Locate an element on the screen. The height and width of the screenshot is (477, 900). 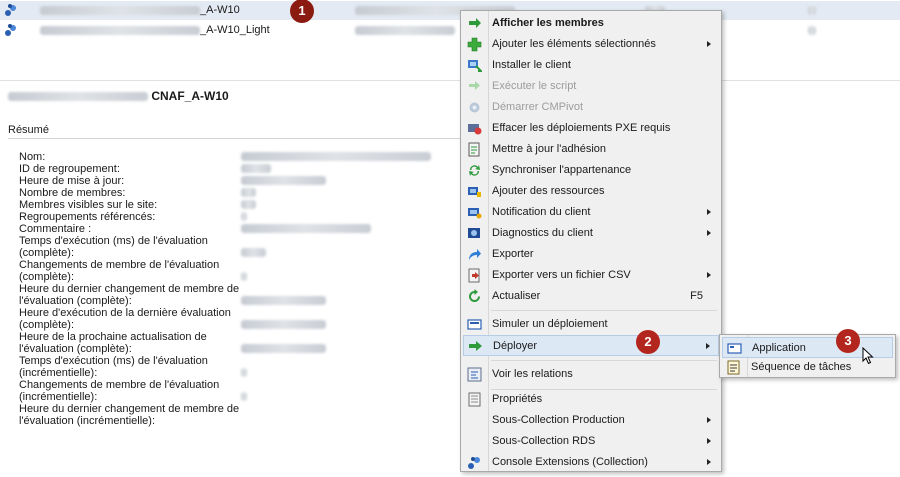
menu-item-console-extensions: Console Extensions (Collection) is located at coordinates (591, 462).